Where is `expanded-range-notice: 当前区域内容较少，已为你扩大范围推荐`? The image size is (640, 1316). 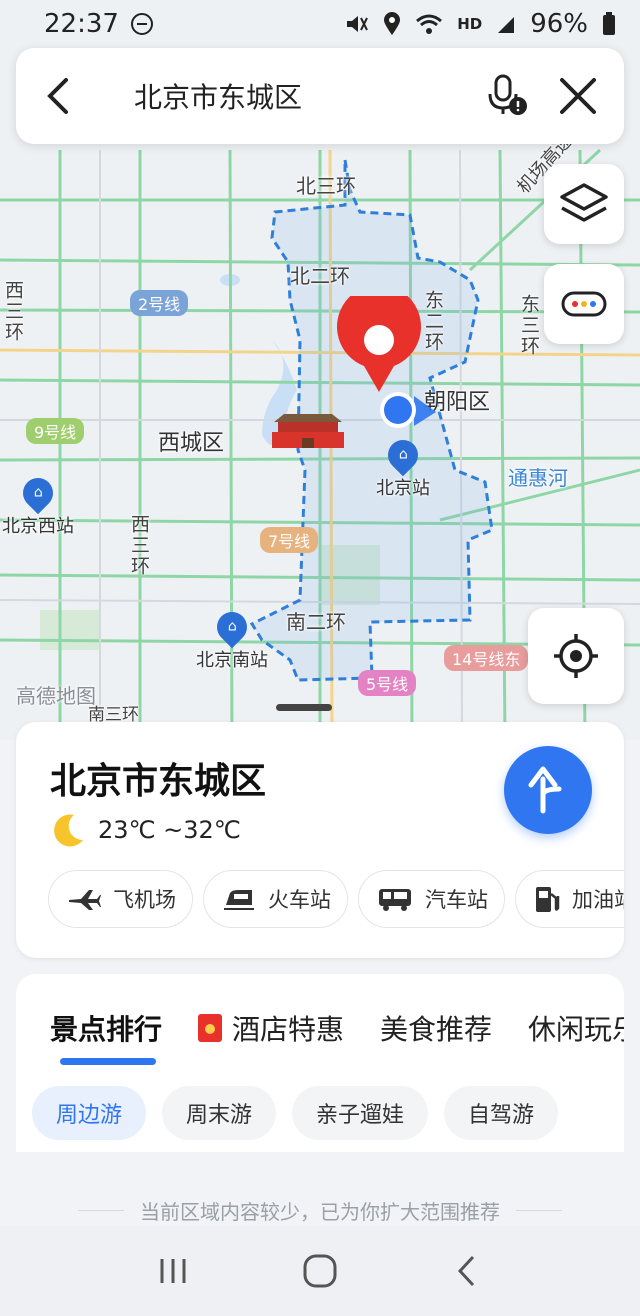 expanded-range-notice: 当前区域内容较少，已为你扩大范围推荐 is located at coordinates (320, 1210).